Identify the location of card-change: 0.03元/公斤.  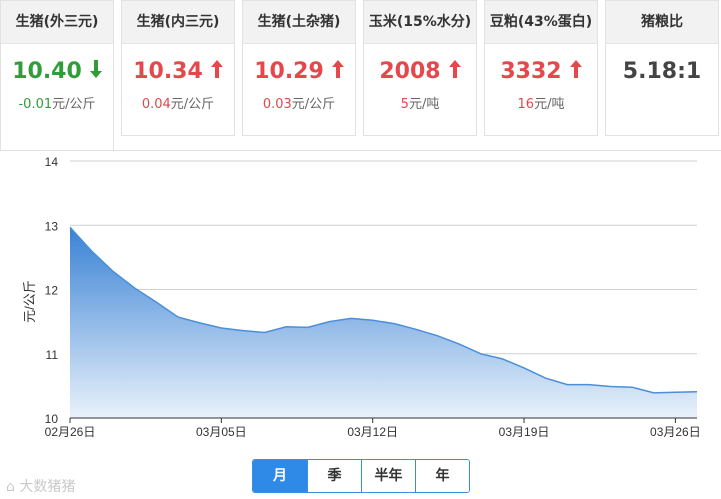
(299, 104).